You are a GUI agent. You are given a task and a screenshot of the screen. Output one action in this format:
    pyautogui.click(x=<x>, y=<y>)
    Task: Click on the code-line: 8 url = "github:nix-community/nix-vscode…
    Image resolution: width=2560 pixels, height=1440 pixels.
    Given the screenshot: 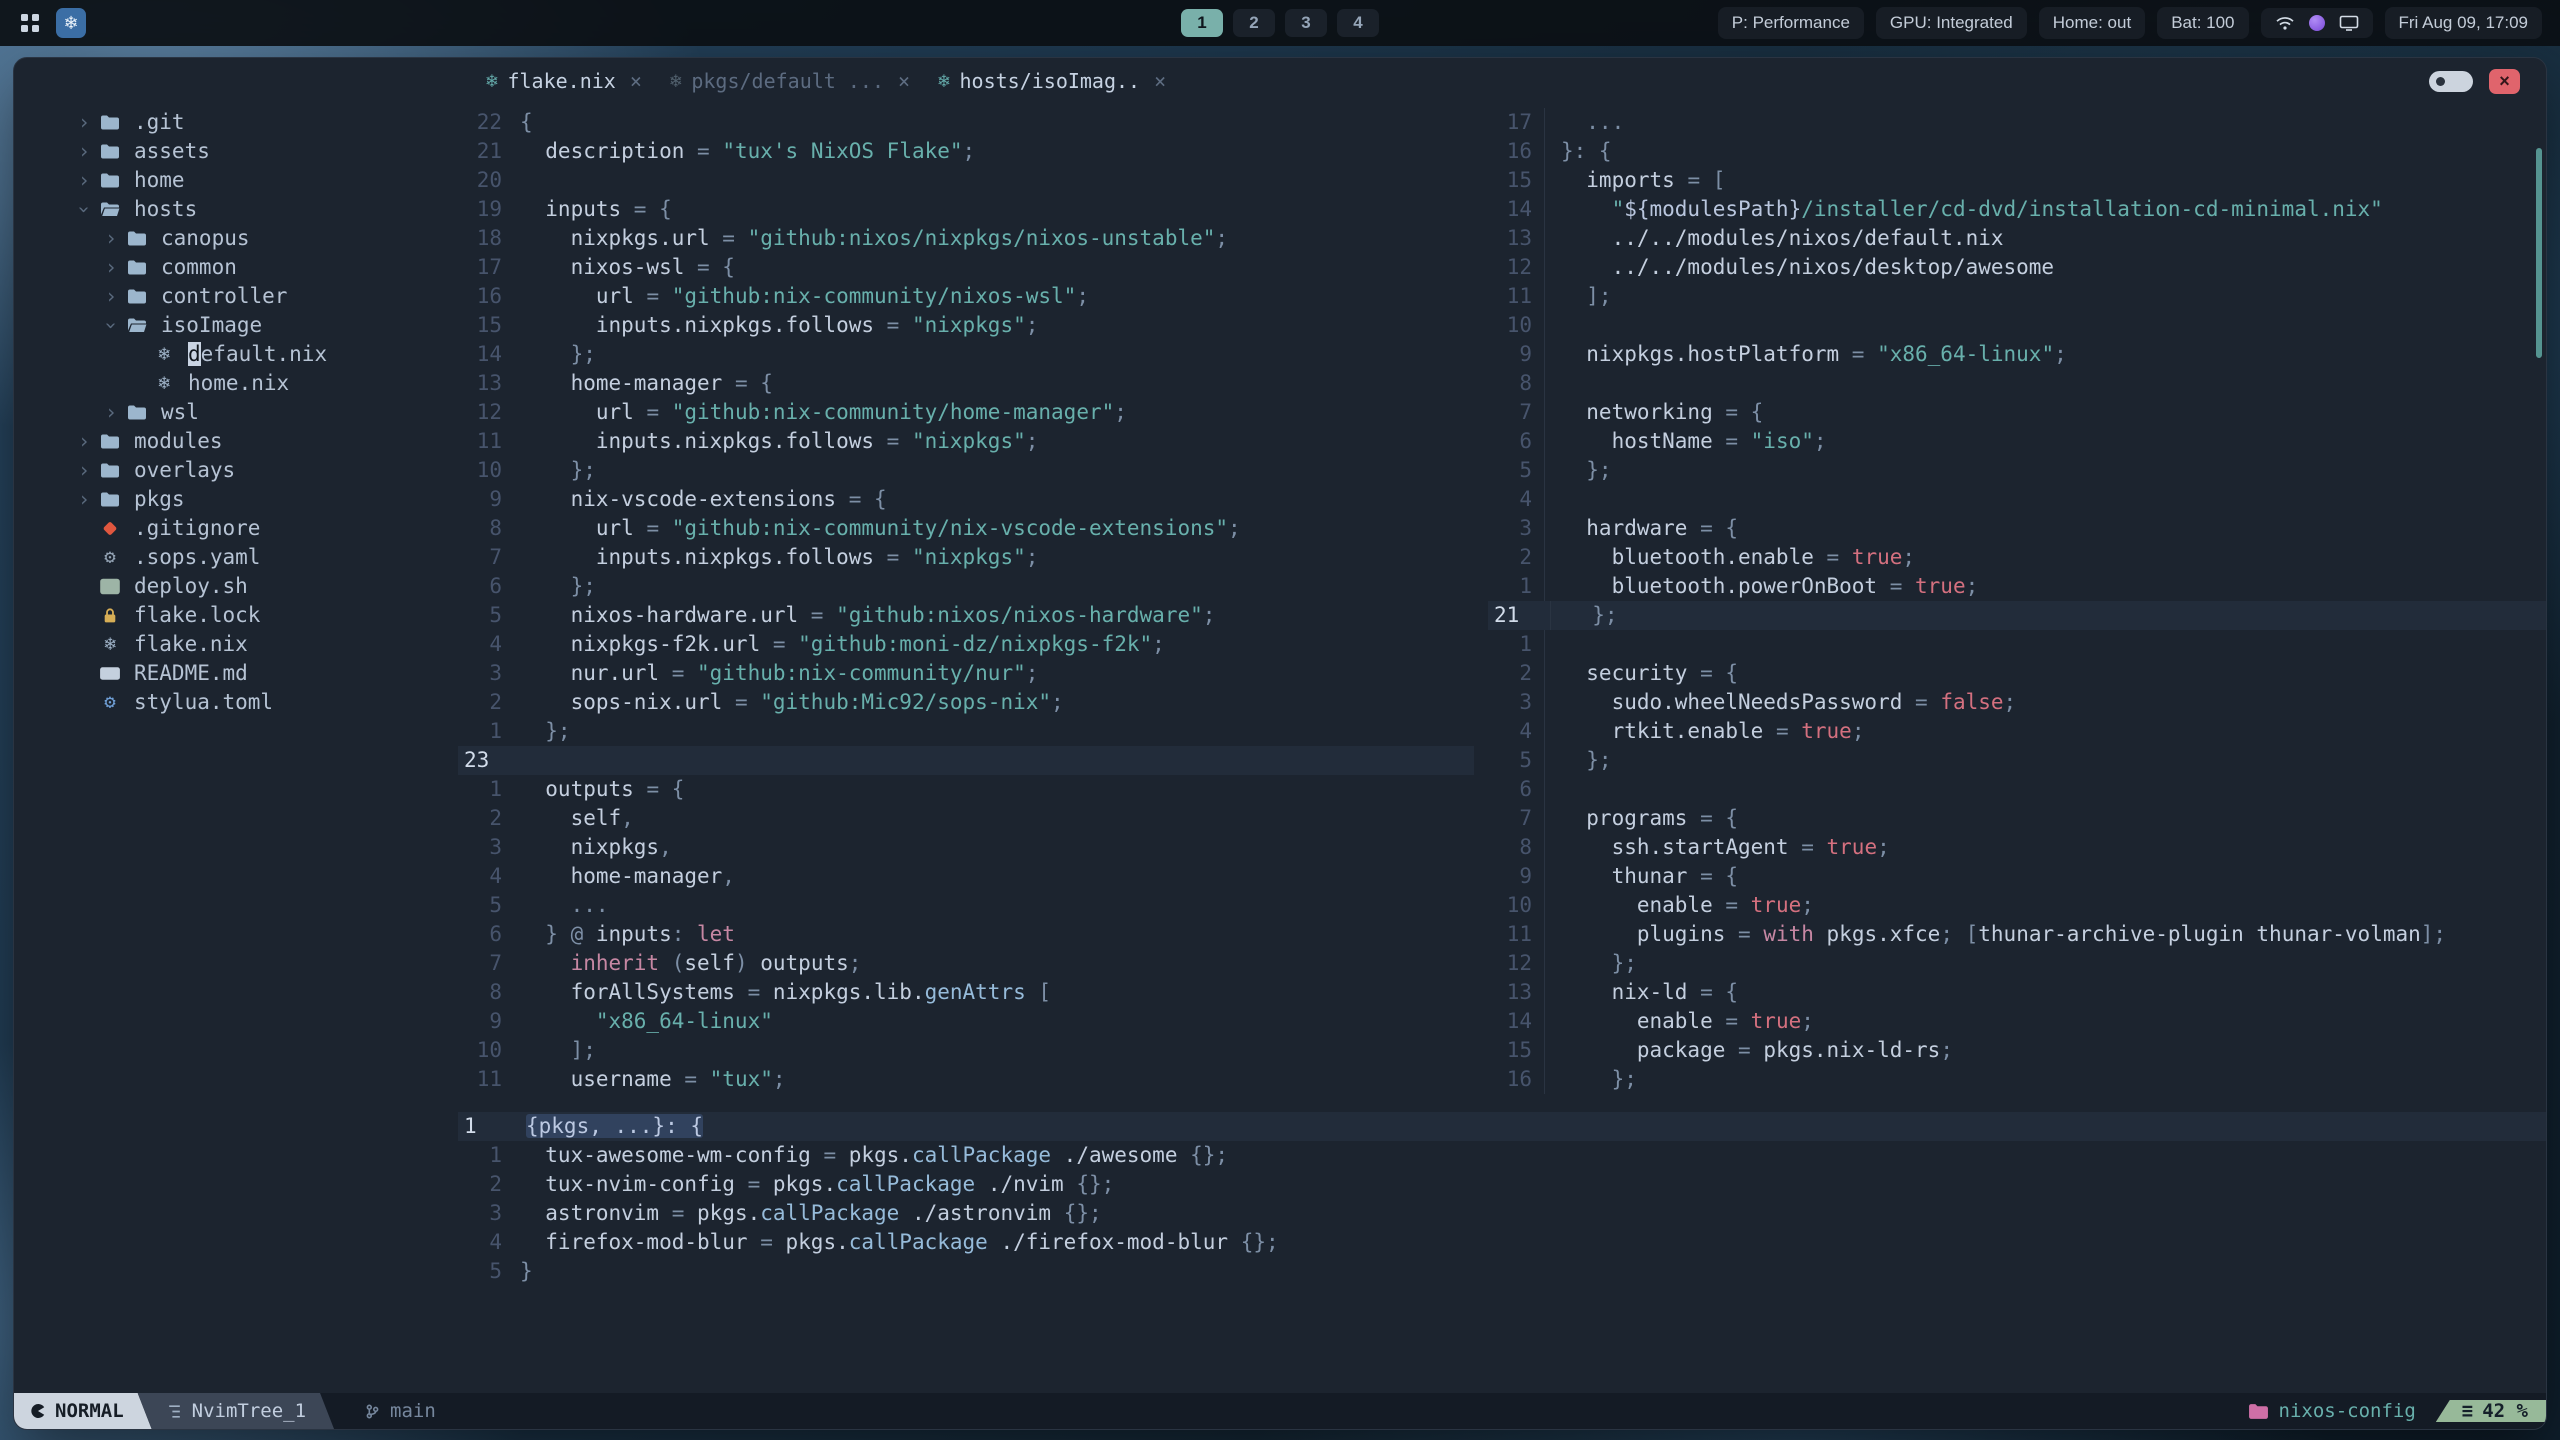 What is the action you would take?
    pyautogui.click(x=966, y=528)
    